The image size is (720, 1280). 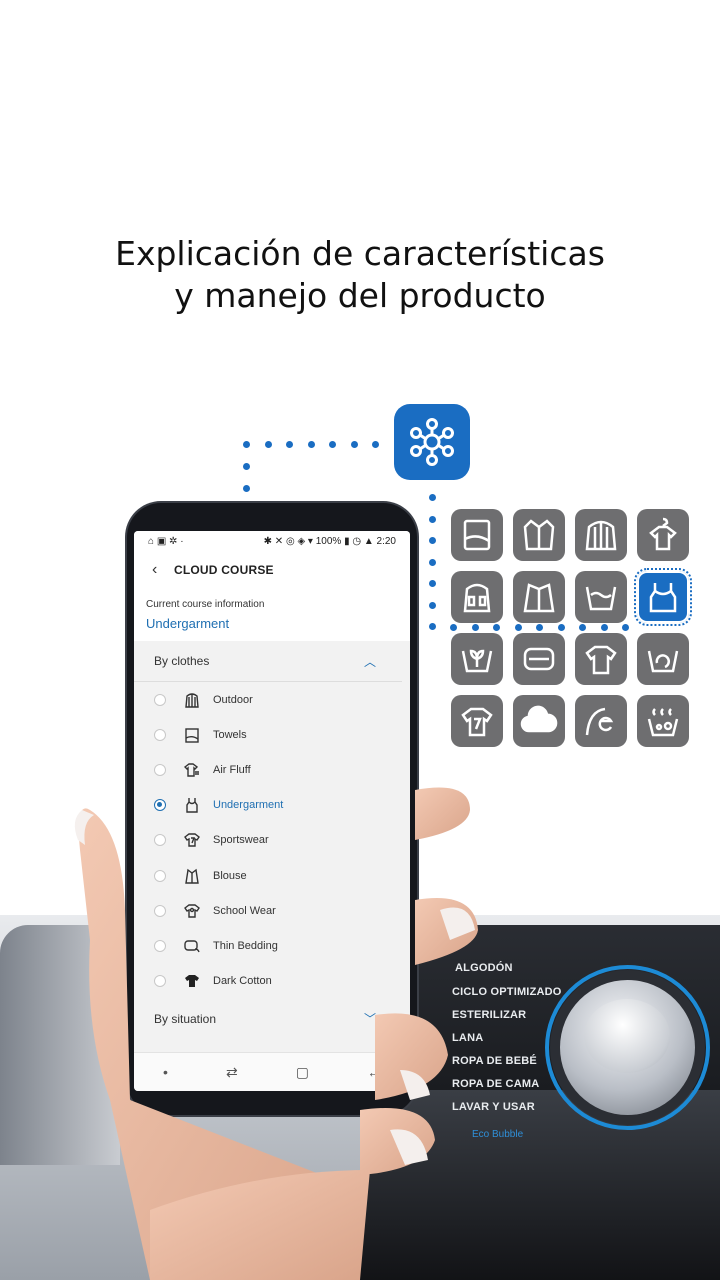 What do you see at coordinates (601, 597) in the screenshot?
I see `wash-basin-icon` at bounding box center [601, 597].